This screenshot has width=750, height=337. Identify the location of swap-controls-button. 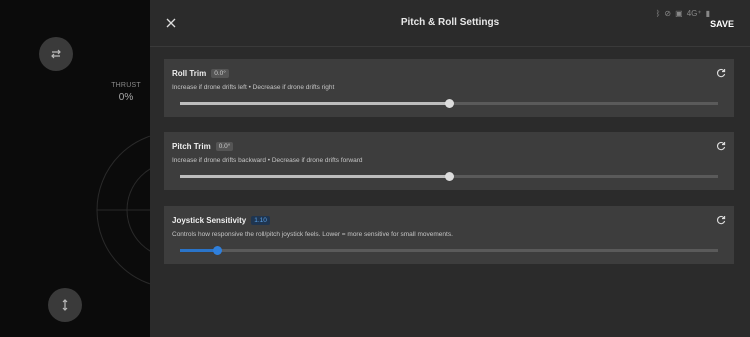
(56, 54).